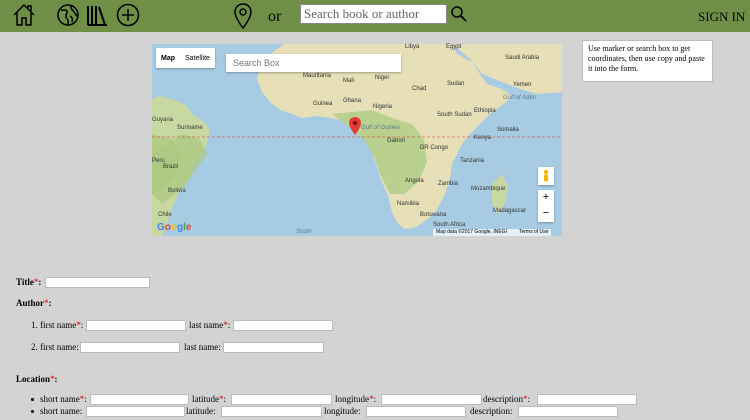 The height and width of the screenshot is (420, 750). What do you see at coordinates (485, 111) in the screenshot?
I see `map-label: Ethiopia` at bounding box center [485, 111].